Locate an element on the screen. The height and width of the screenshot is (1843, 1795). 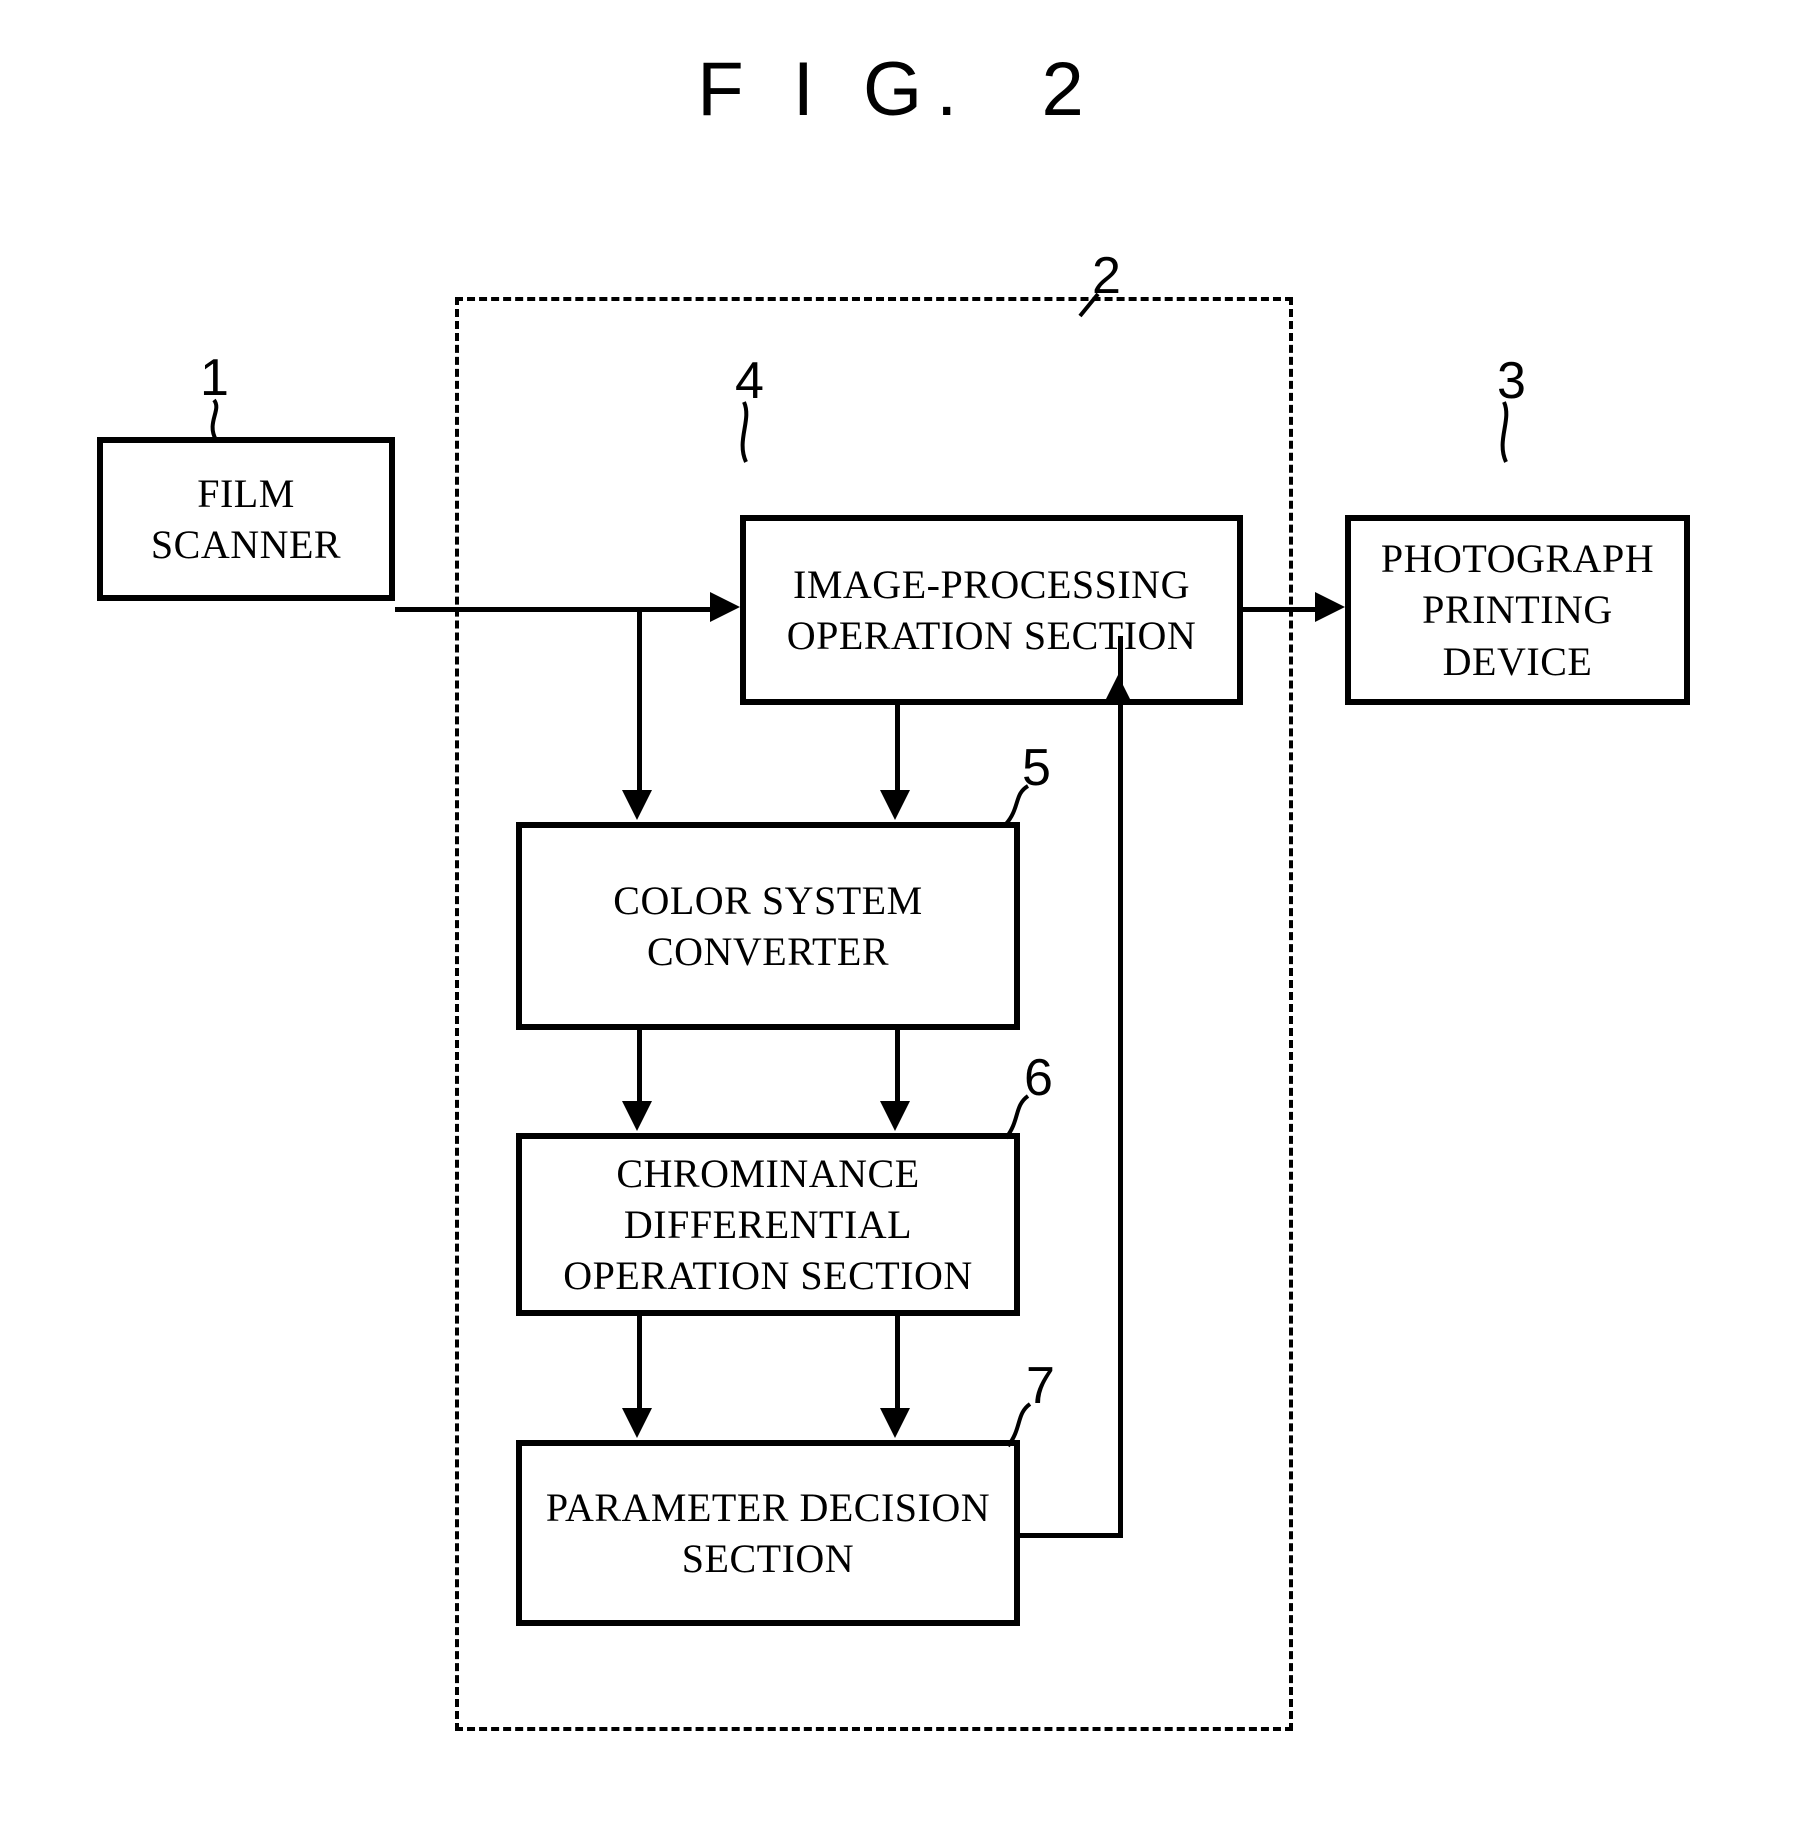
node-image-processing-operation-section: IMAGE-PROCESSING OPERATION SECTION is located at coordinates (991, 610).